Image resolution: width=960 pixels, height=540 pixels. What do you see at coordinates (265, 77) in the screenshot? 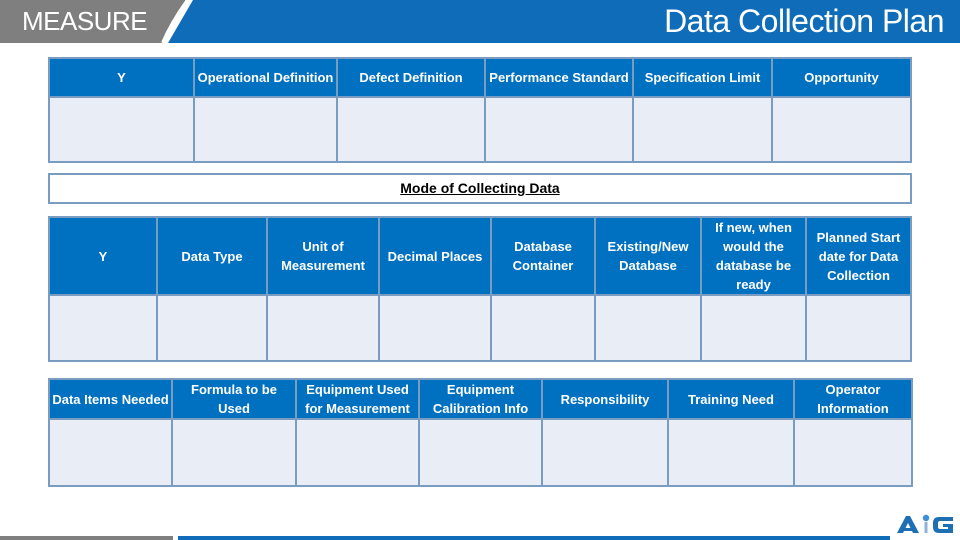
I see `header-cell-operational-definition: Operational Definition` at bounding box center [265, 77].